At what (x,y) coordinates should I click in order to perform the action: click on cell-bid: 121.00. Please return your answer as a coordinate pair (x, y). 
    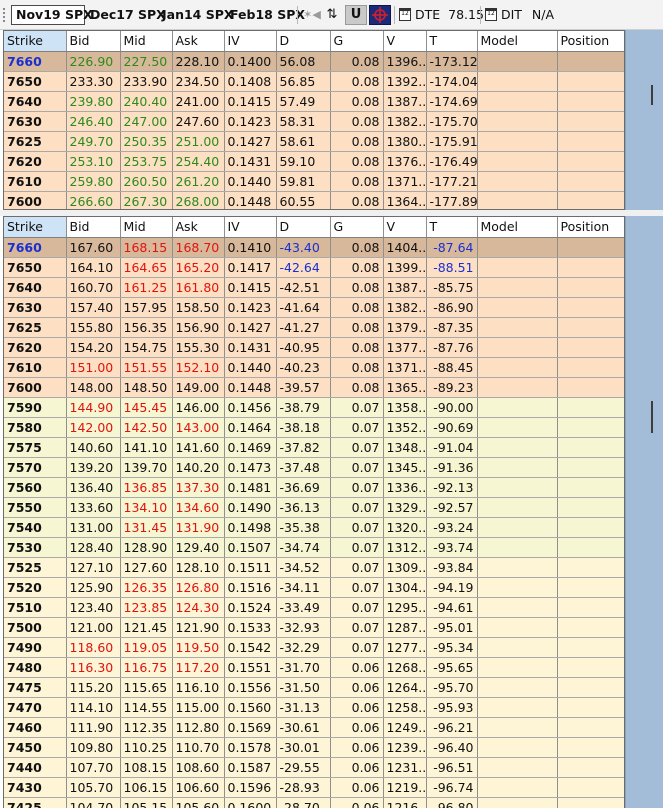
    Looking at the image, I should click on (93, 627).